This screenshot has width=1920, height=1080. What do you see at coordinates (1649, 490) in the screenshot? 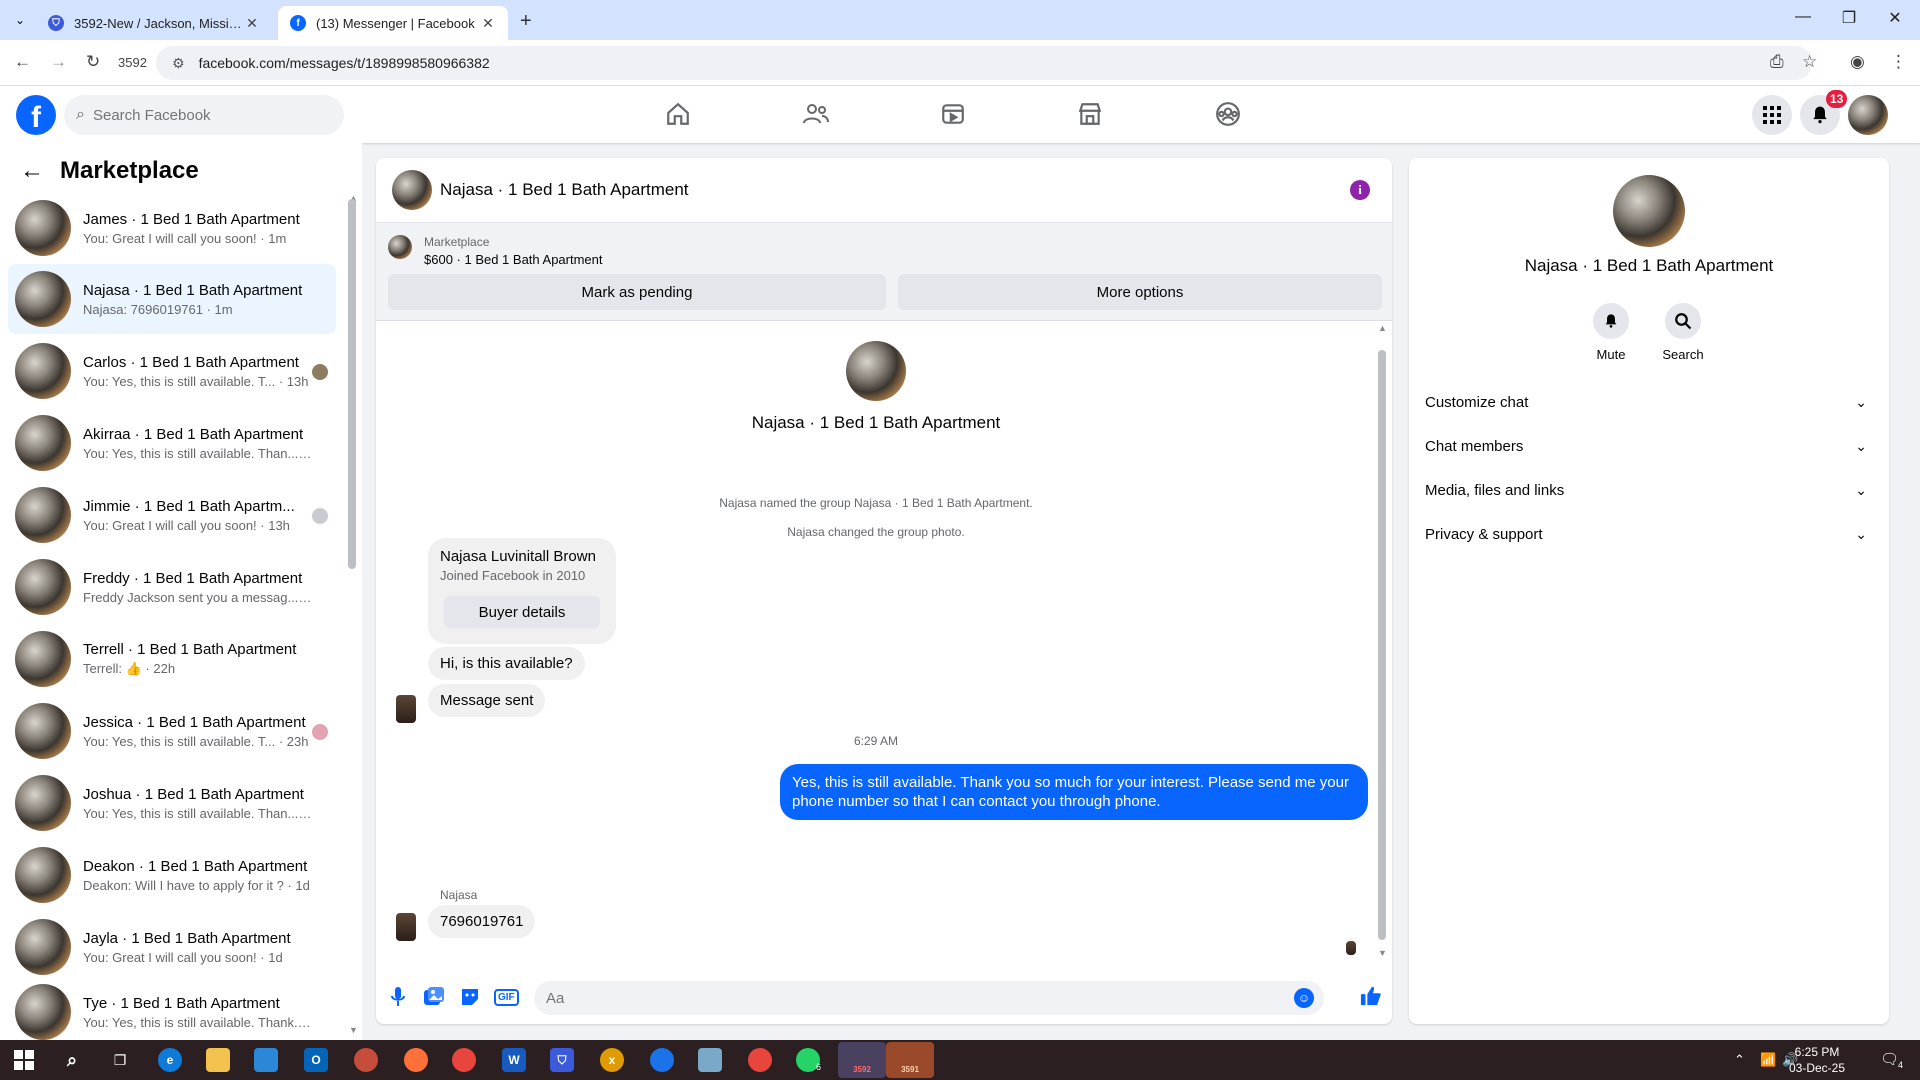
I see `media-files-links-section: Media, files and links ⌄` at bounding box center [1649, 490].